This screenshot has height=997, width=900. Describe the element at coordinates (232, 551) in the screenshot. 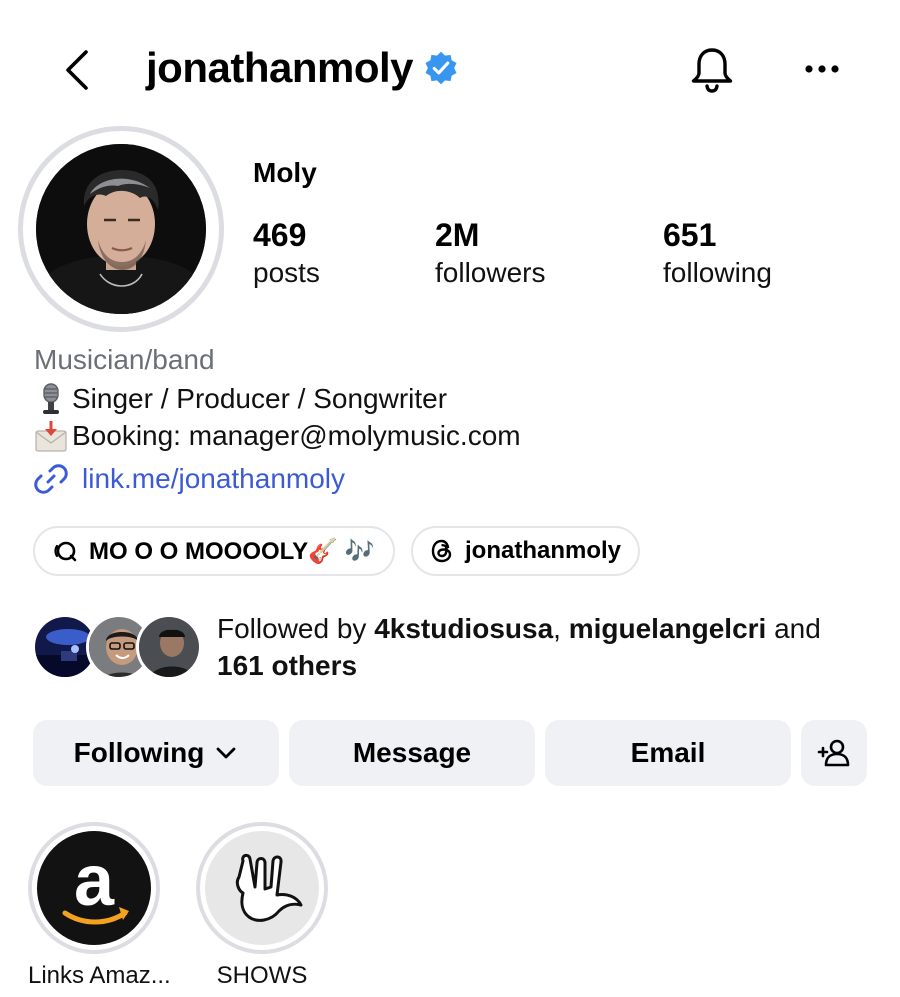

I see `threads-note-text: MO O O MOOOOLY🎸 🎶` at that location.